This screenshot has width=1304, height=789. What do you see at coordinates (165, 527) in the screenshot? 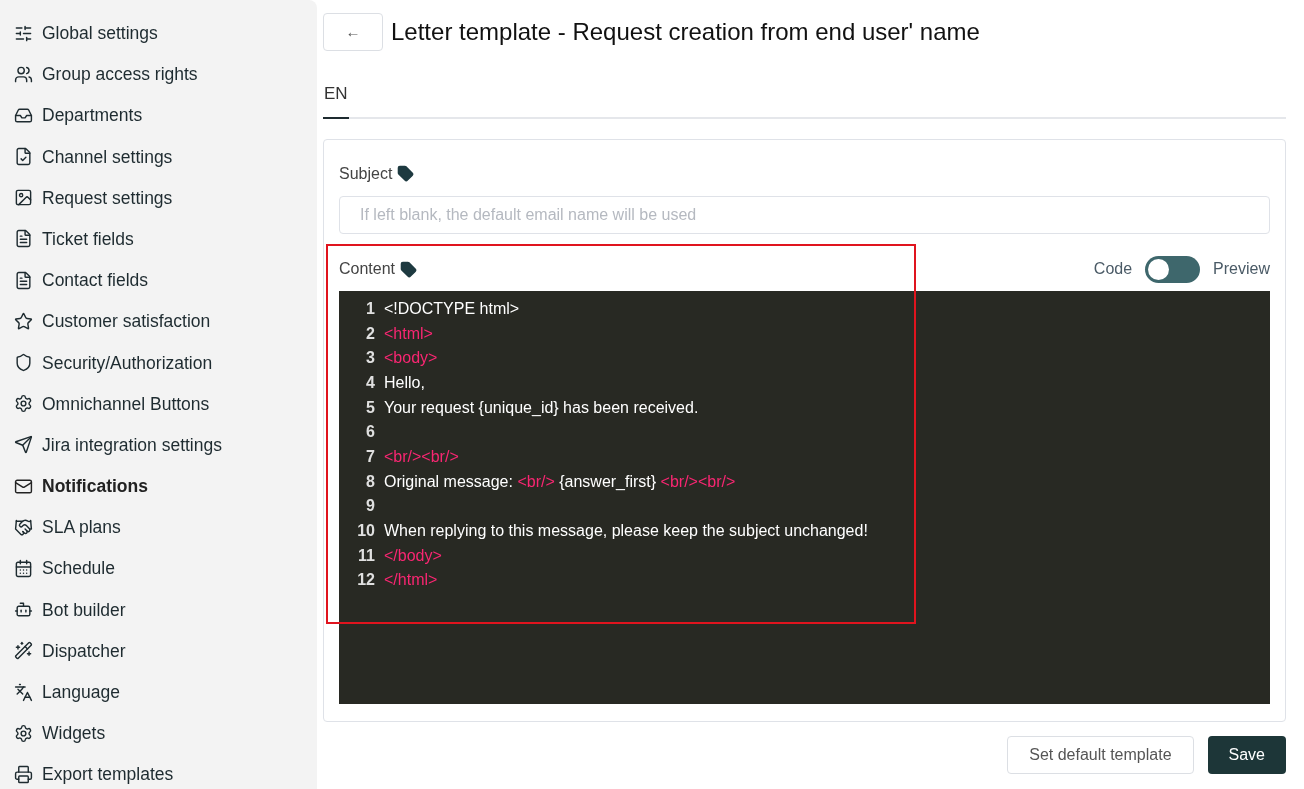
I see `sidebar-item: SLA plans` at bounding box center [165, 527].